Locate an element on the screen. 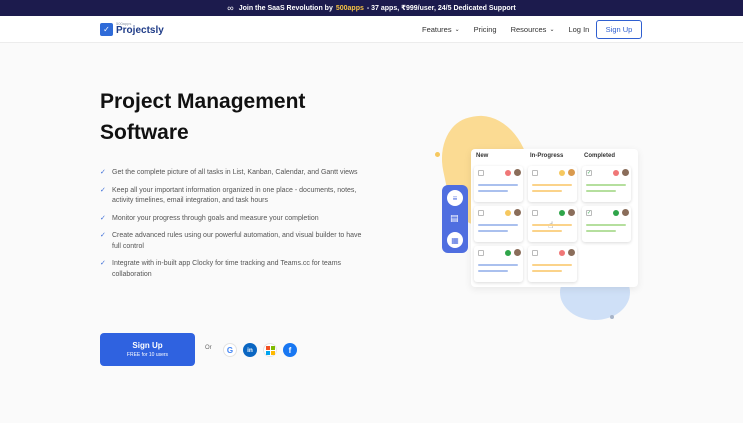 The image size is (743, 423). nav-pricing: Pricing is located at coordinates (485, 29).